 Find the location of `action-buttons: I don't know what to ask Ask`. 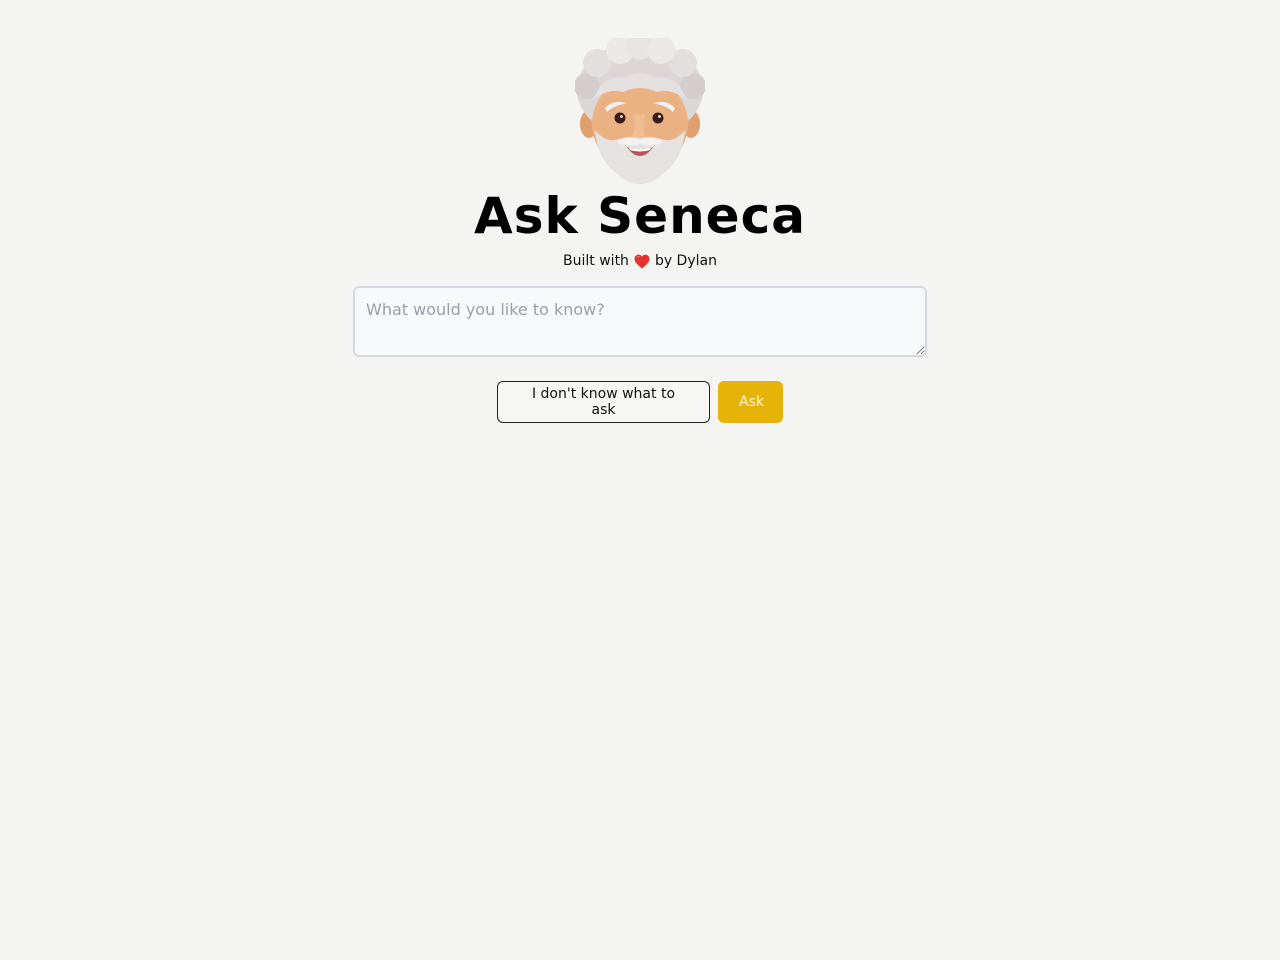

action-buttons: I don't know what to ask Ask is located at coordinates (640, 402).